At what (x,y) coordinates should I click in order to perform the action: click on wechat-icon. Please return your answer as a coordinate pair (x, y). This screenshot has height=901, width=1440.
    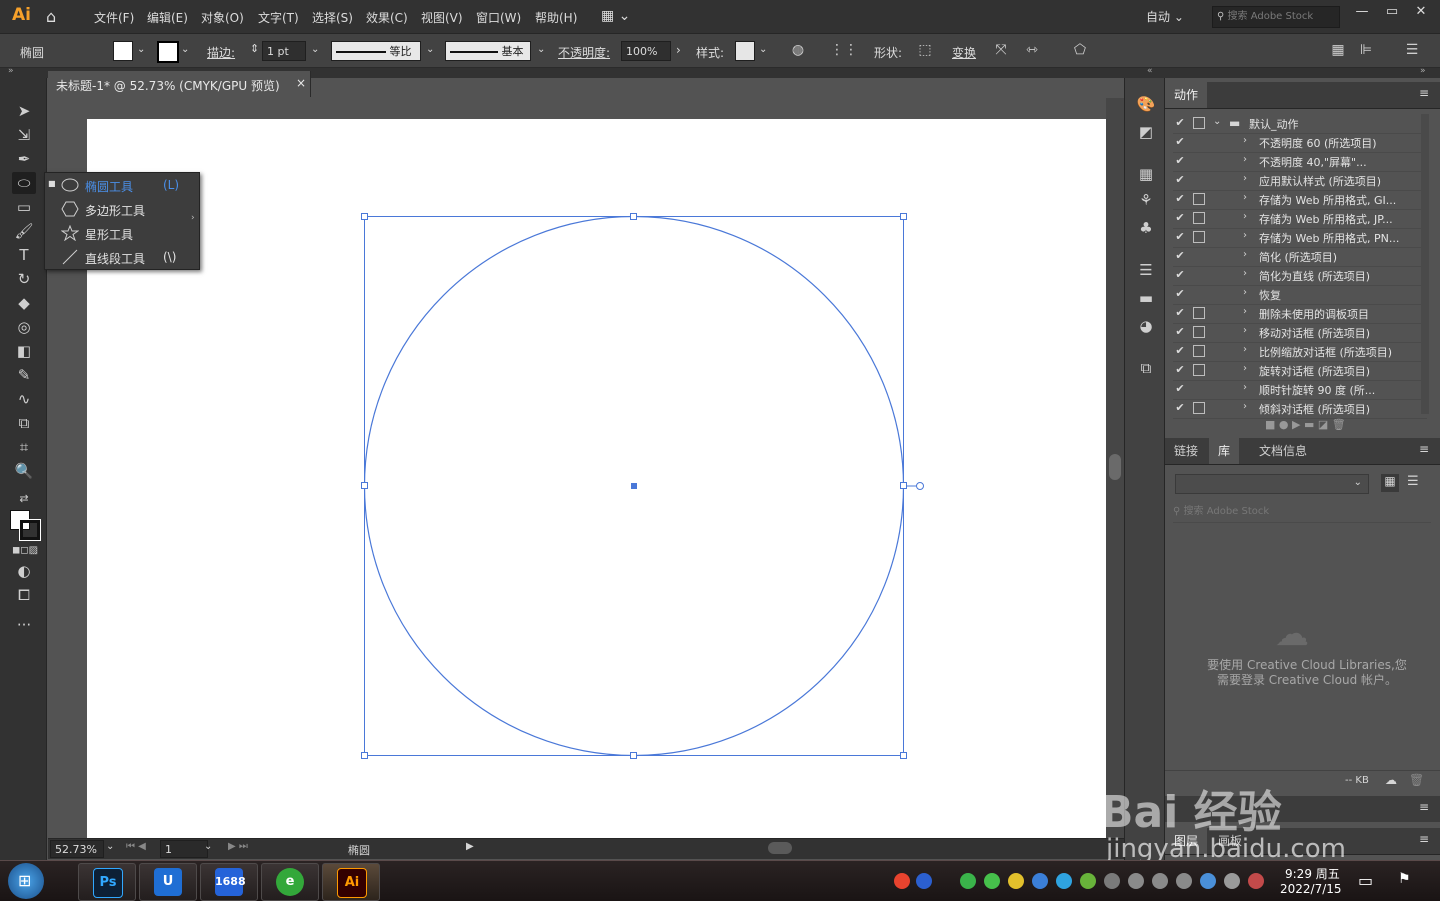
    Looking at the image, I should click on (992, 881).